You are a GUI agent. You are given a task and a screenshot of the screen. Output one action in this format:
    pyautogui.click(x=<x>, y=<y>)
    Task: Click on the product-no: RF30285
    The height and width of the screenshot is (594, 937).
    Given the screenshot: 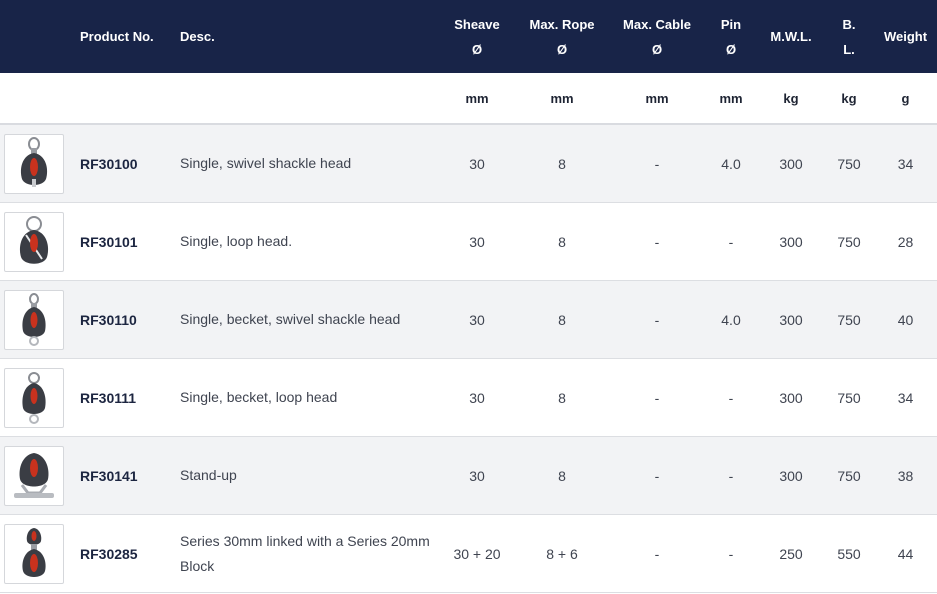 What is the action you would take?
    pyautogui.click(x=120, y=553)
    